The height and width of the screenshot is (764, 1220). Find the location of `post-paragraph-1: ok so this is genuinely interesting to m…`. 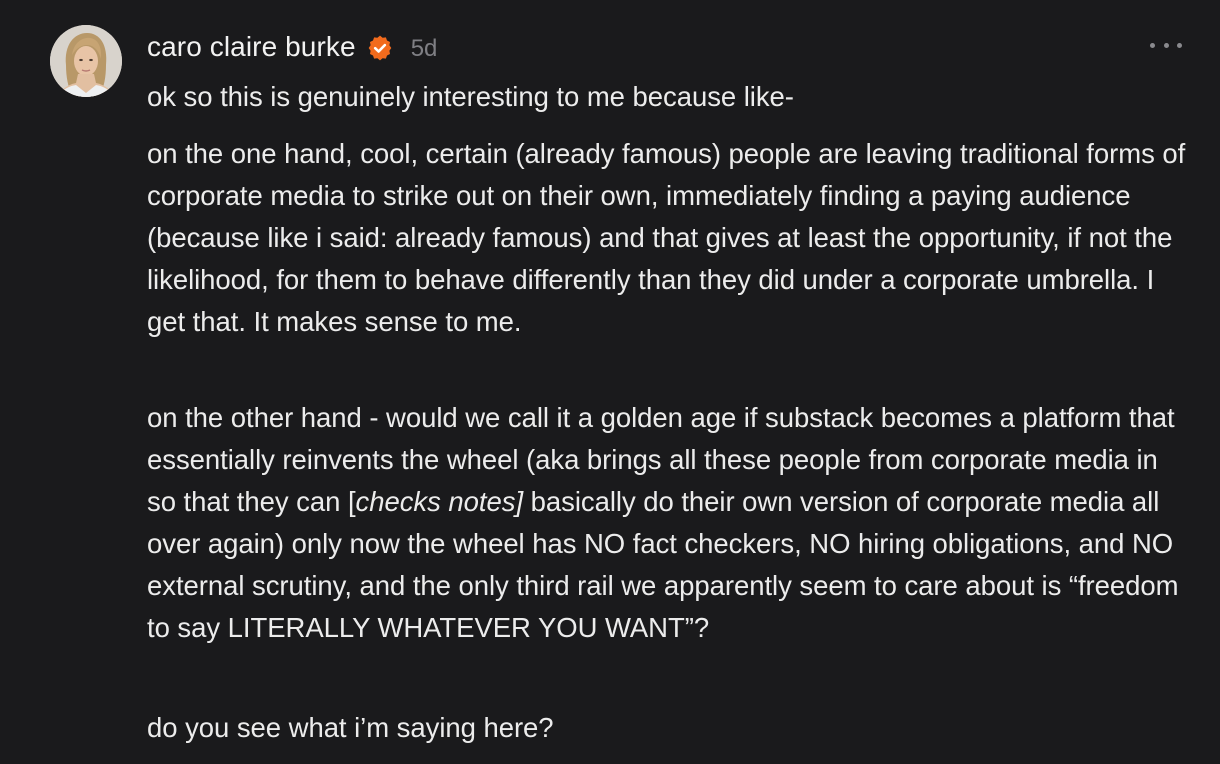

post-paragraph-1: ok so this is genuinely interesting to m… is located at coordinates (470, 96).